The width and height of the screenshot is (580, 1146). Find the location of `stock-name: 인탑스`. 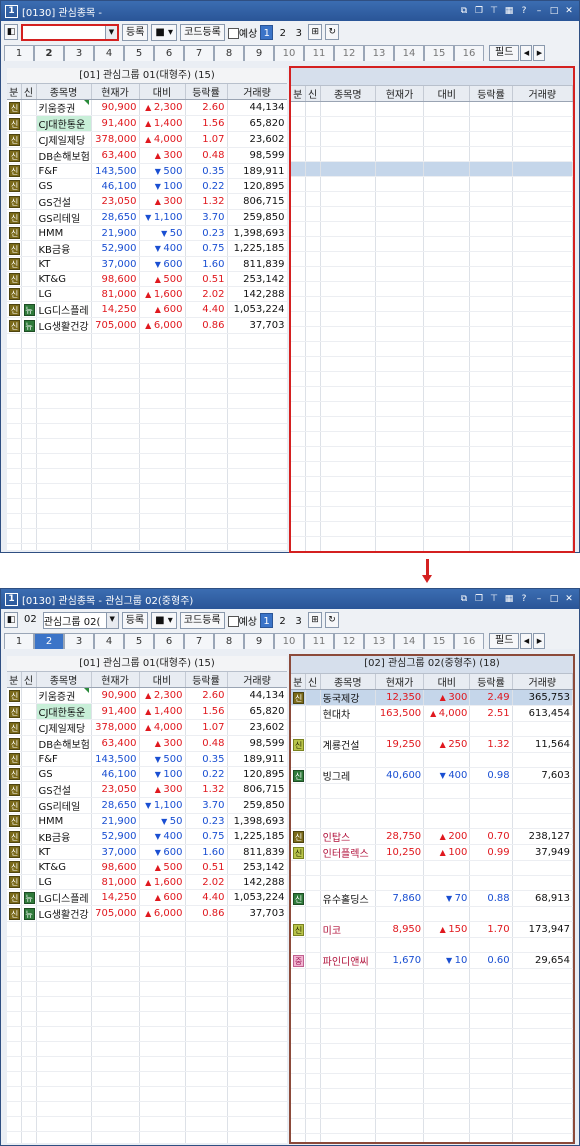

stock-name: 인탑스 is located at coordinates (348, 836).